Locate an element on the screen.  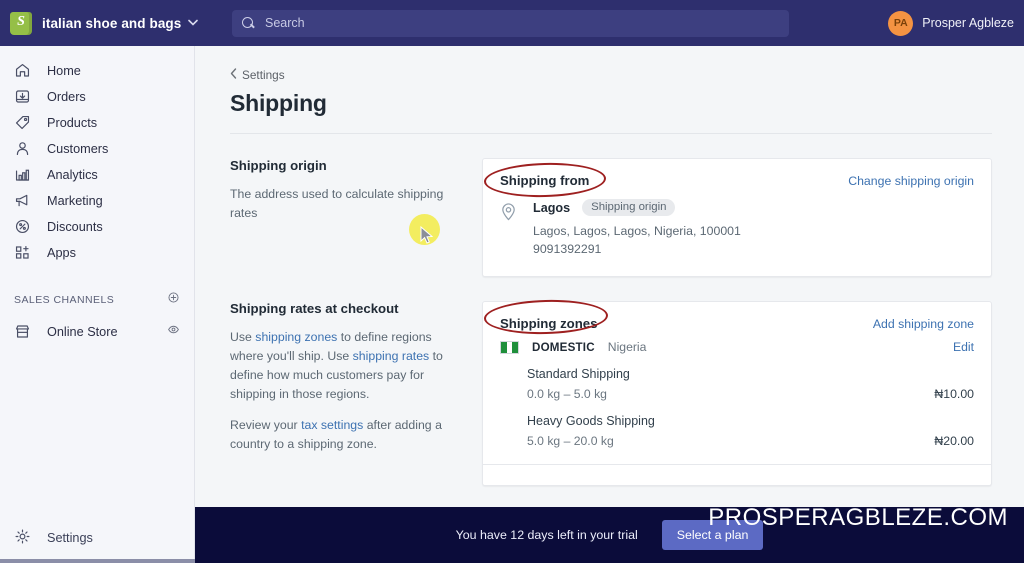
origin-city: Lagos is located at coordinates (552, 207).